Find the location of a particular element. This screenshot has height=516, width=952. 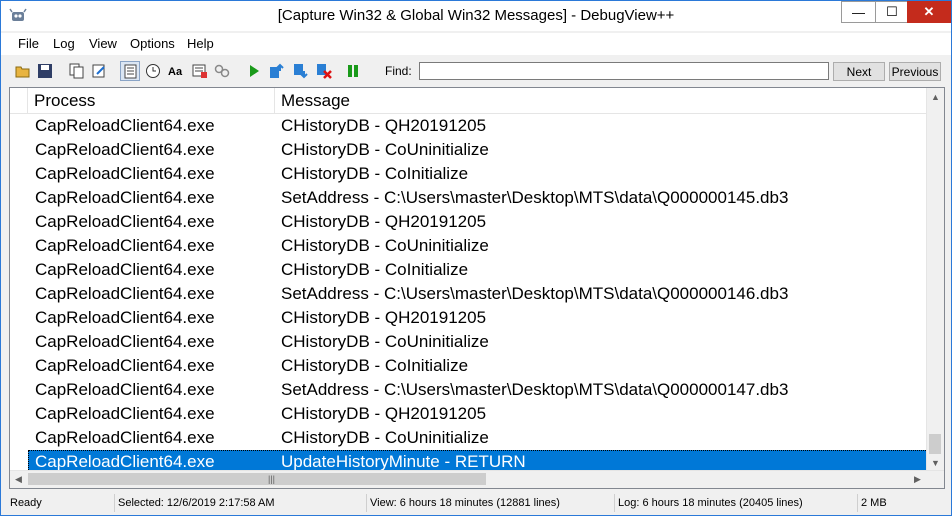

column-header: Process Message is located at coordinates (469, 101).